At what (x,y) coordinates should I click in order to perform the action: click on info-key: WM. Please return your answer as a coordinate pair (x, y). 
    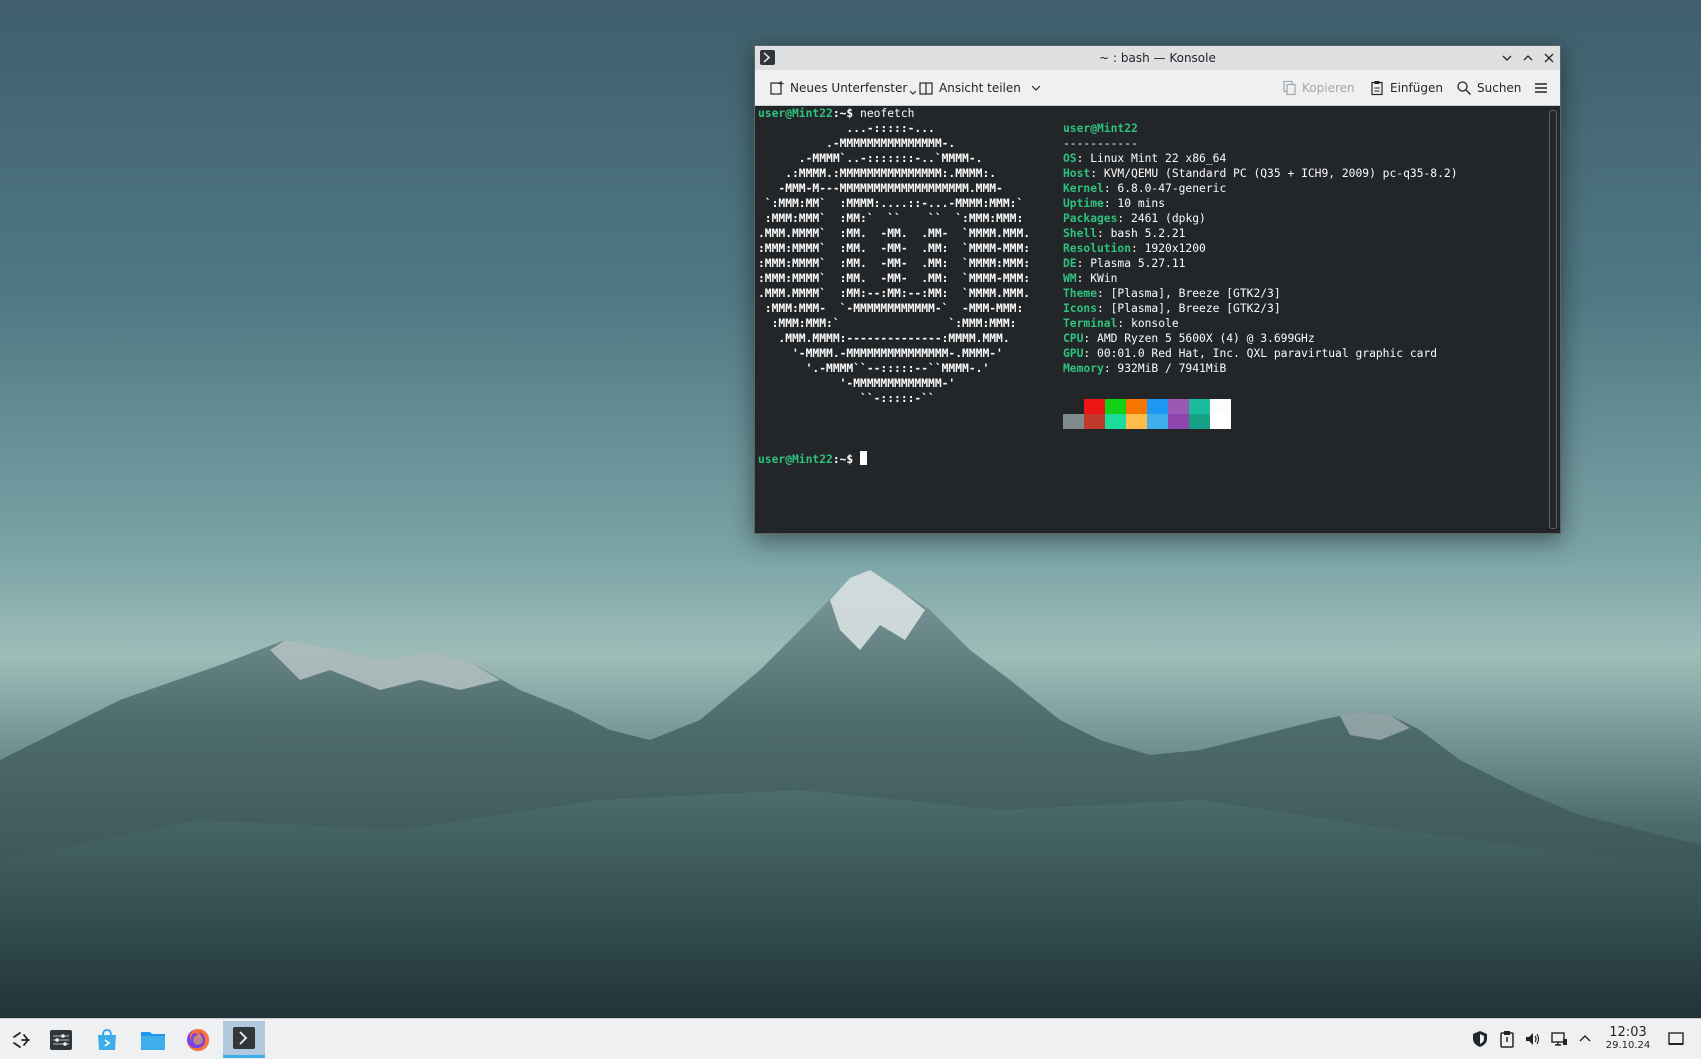
    Looking at the image, I should click on (1070, 278).